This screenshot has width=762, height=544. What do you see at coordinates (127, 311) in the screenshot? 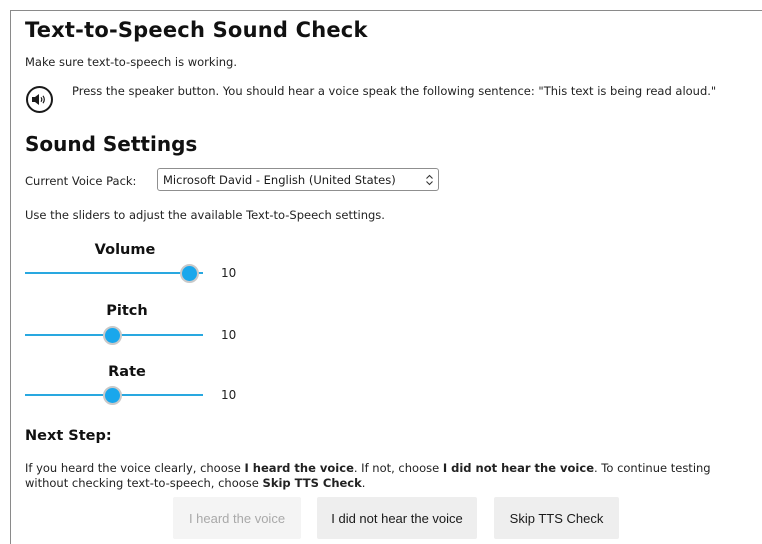
I see `pitch-slider-label: Pitch` at bounding box center [127, 311].